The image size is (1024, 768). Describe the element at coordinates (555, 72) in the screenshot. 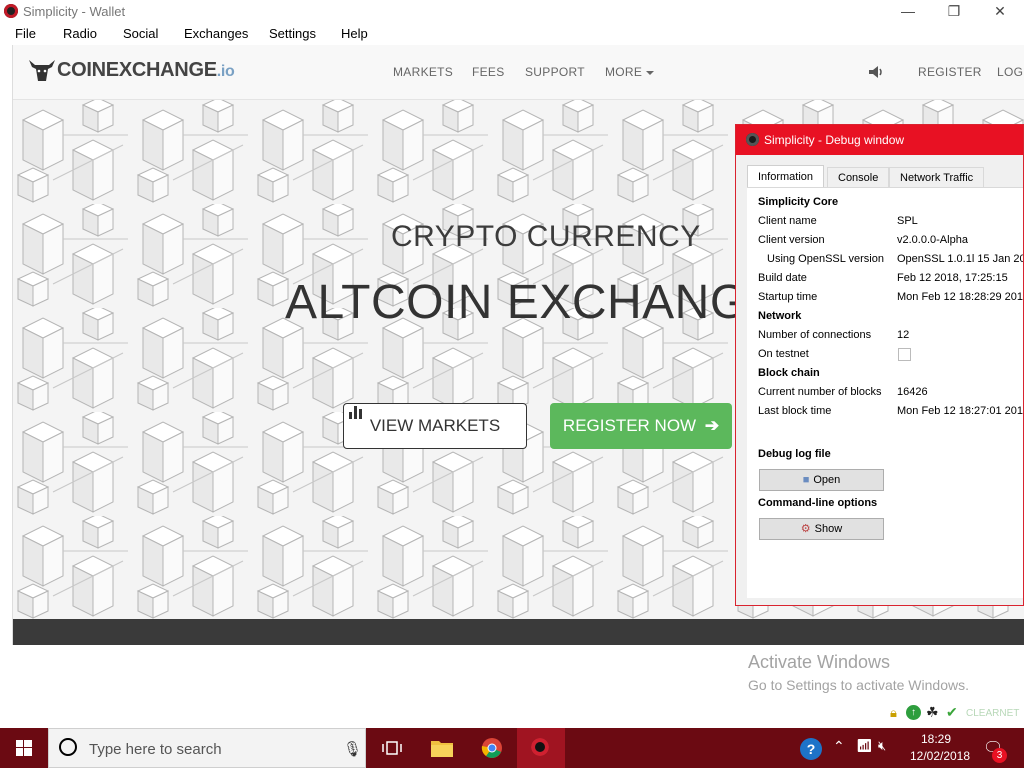

I see `nav-support: SUPPORT` at that location.